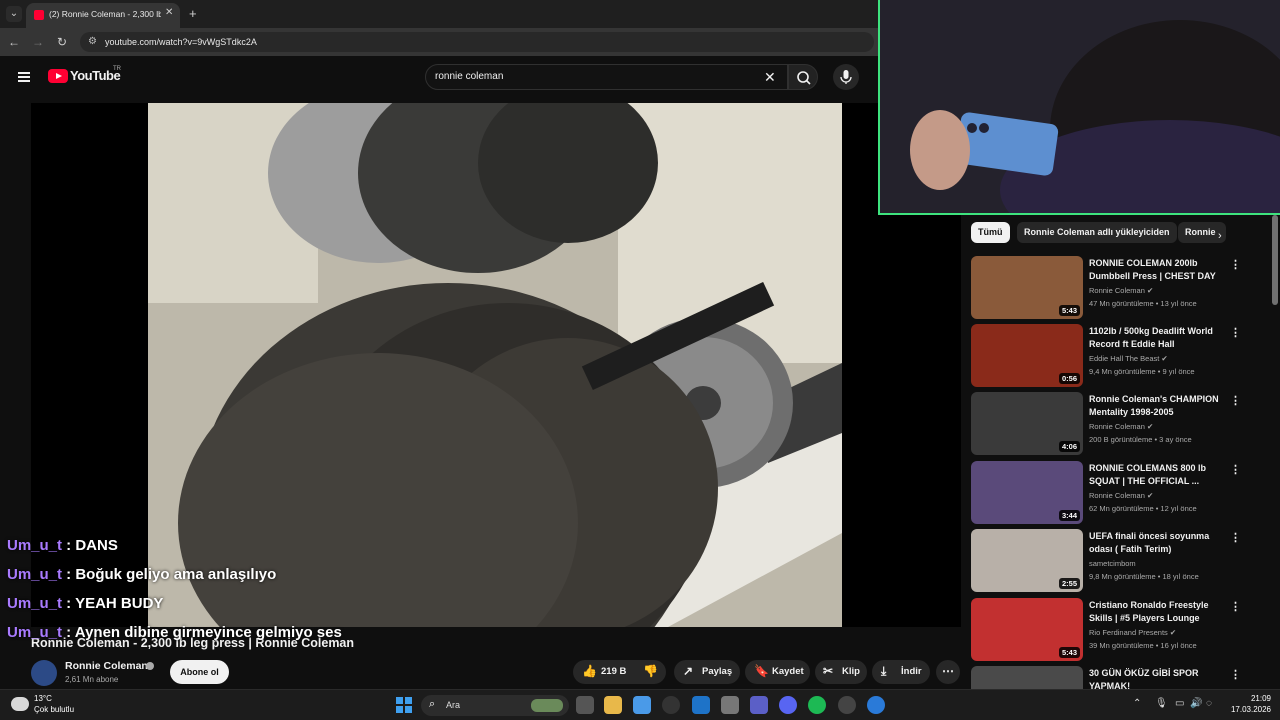 Image resolution: width=1280 pixels, height=720 pixels. Describe the element at coordinates (841, 672) in the screenshot. I see `clip-button: ✂ Klip` at that location.